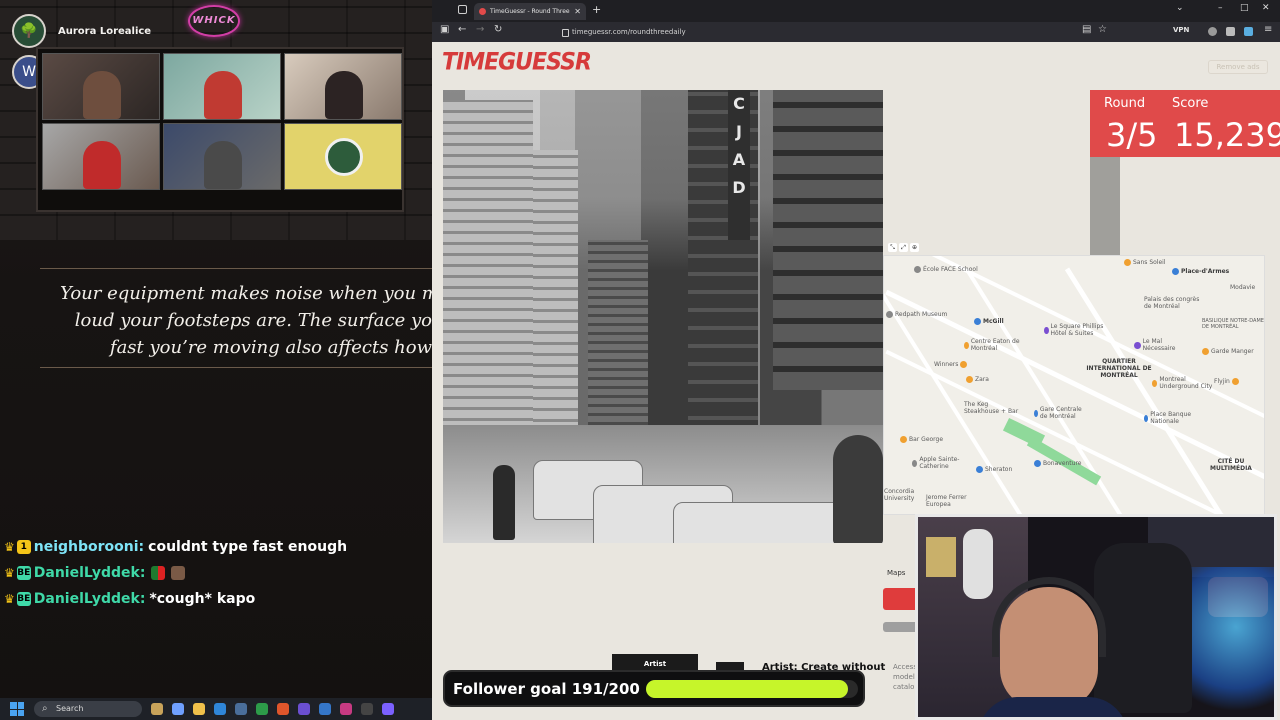  What do you see at coordinates (1268, 29) in the screenshot?
I see `menu-icon: ≡` at bounding box center [1268, 29].